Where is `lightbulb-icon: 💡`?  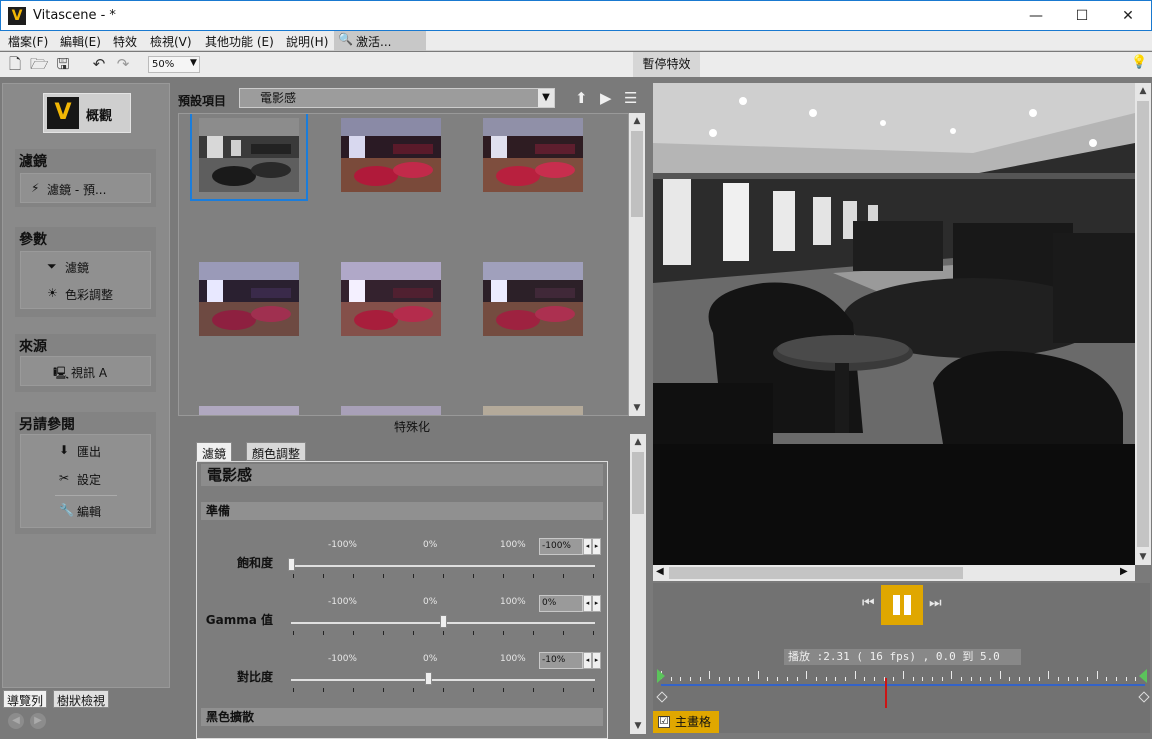 lightbulb-icon: 💡 is located at coordinates (1139, 62).